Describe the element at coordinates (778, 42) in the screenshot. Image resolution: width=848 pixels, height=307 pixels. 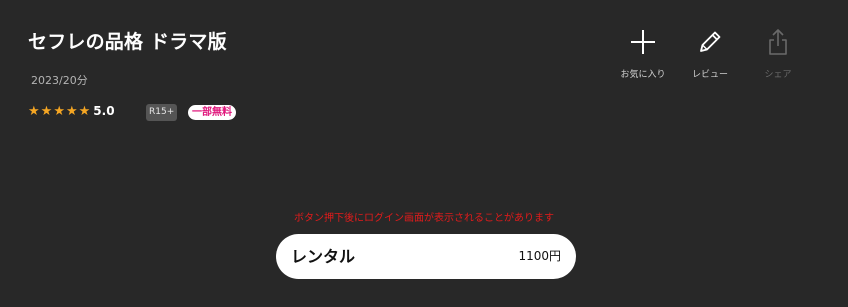
I see `share-icon` at that location.